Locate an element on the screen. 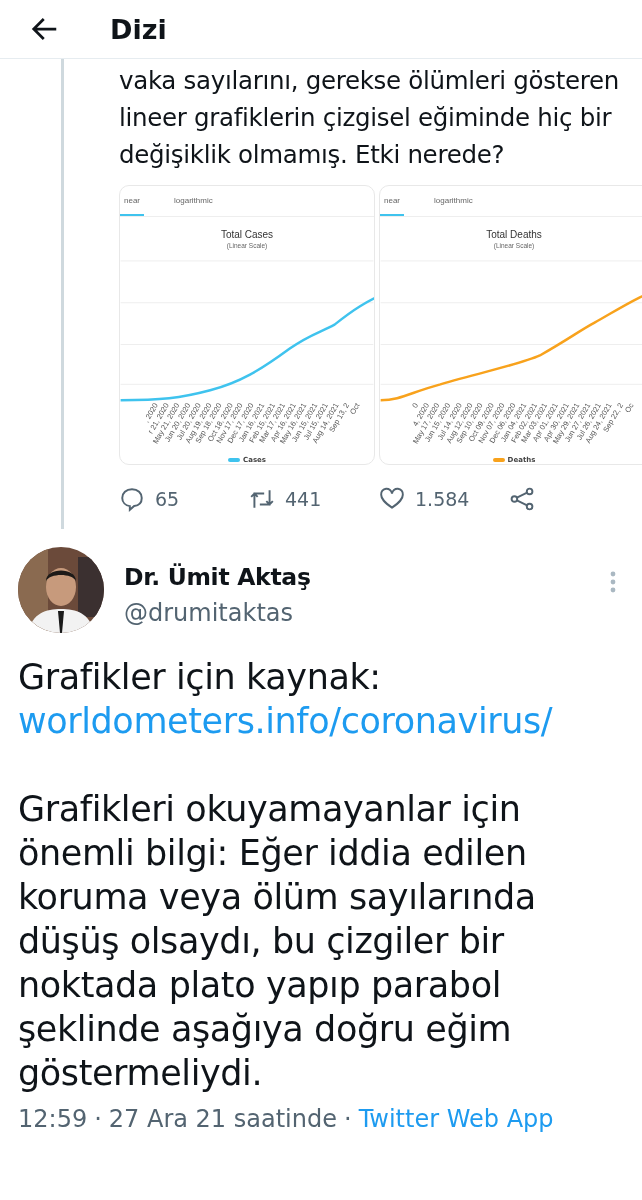 The image size is (642, 1200). action-count: 65 is located at coordinates (167, 499).